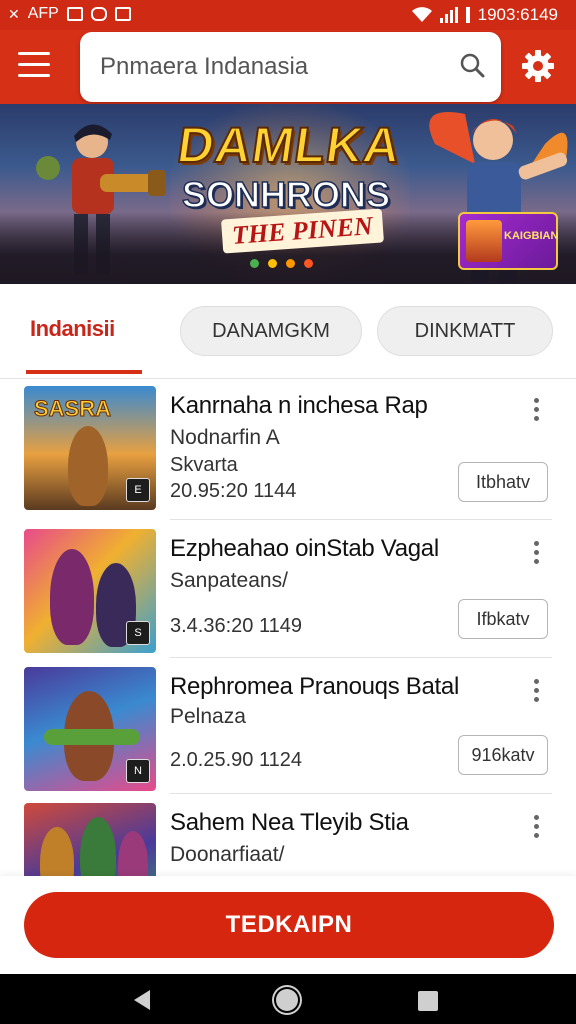  What do you see at coordinates (236, 626) in the screenshot?
I see `item-meta: 3.4.36:20 1149` at bounding box center [236, 626].